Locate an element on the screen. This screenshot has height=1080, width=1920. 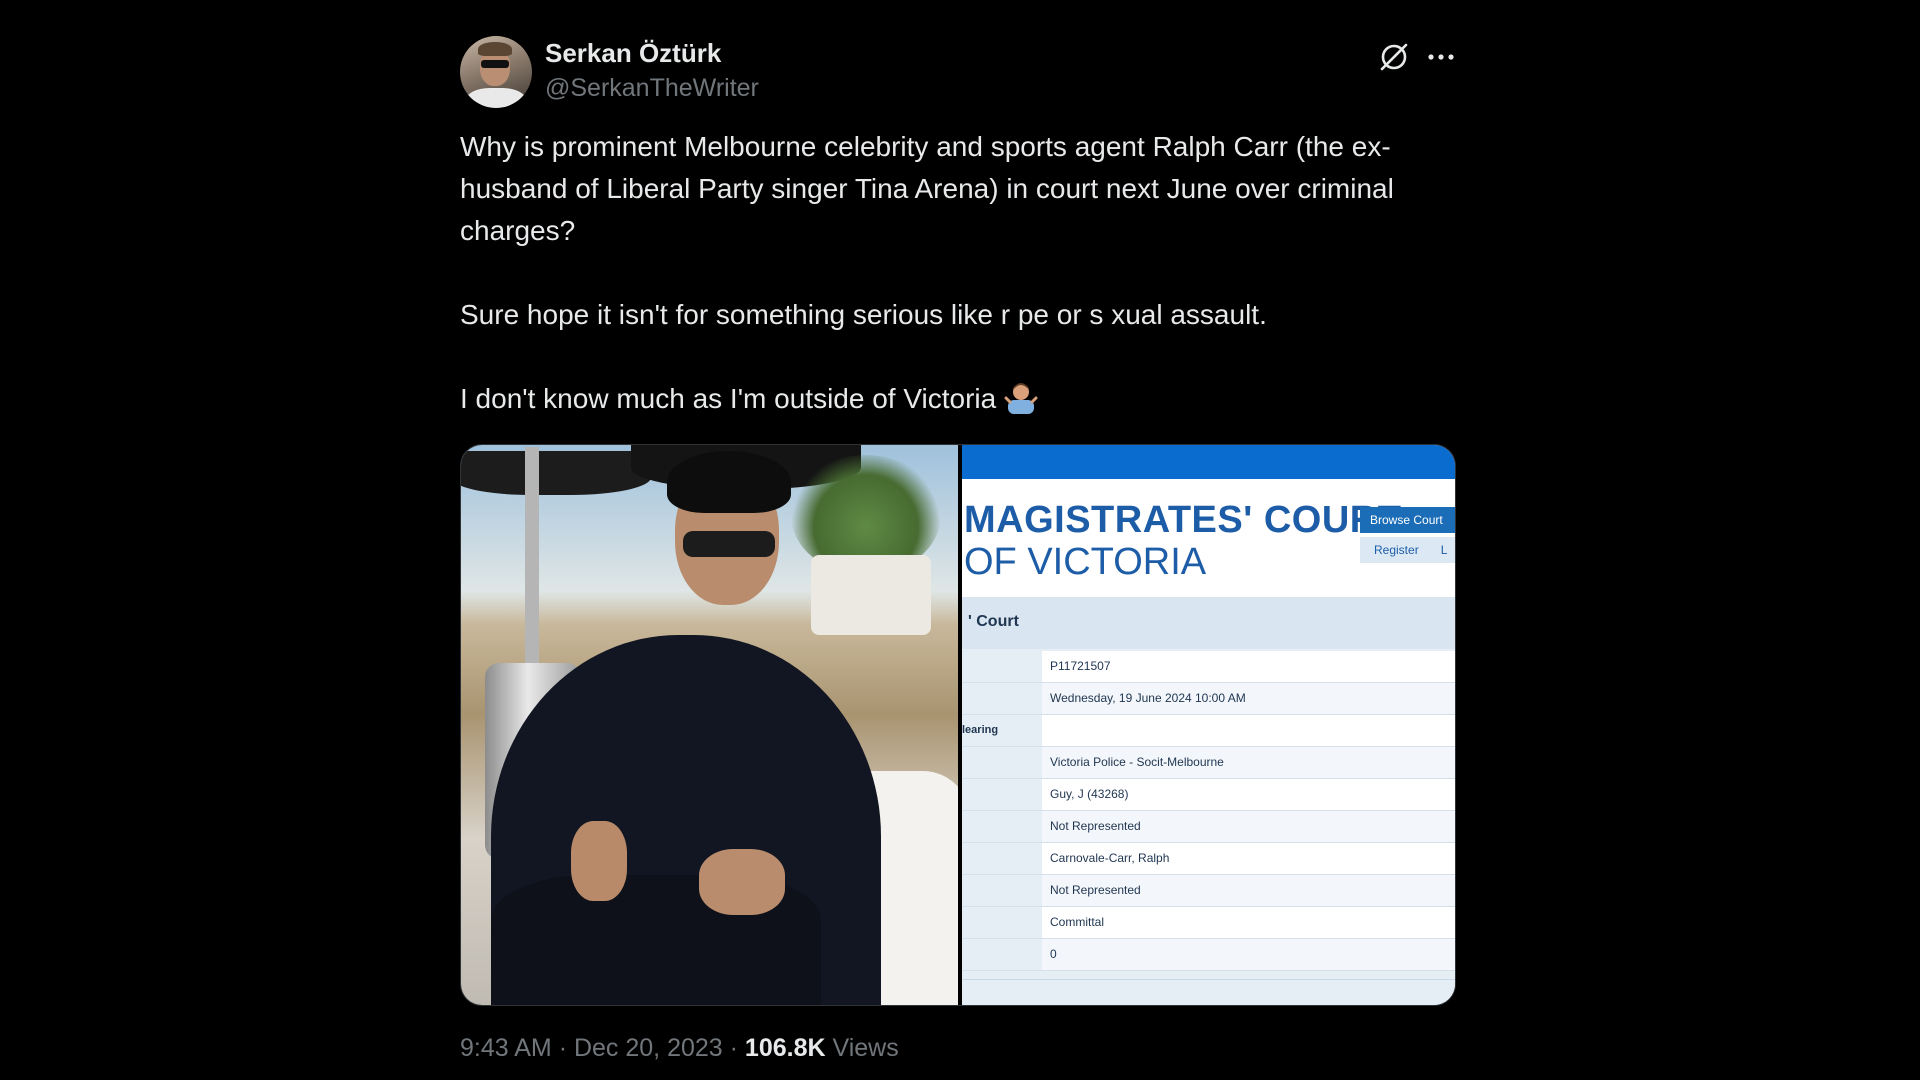
court-row-value: Committal is located at coordinates (1077, 922).